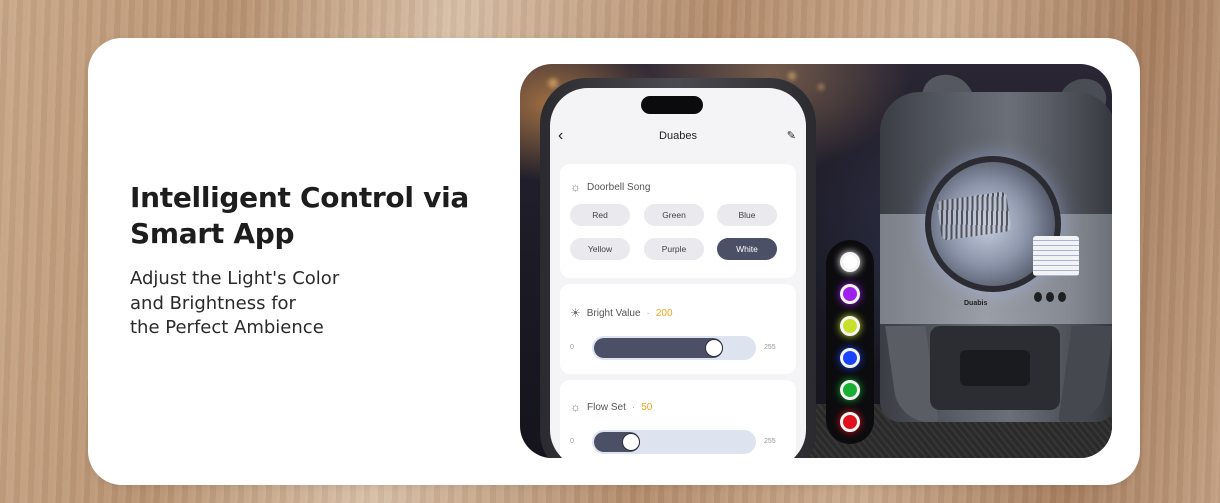 The height and width of the screenshot is (503, 1220). What do you see at coordinates (791, 136) in the screenshot?
I see `pencil-icon: ✎` at bounding box center [791, 136].